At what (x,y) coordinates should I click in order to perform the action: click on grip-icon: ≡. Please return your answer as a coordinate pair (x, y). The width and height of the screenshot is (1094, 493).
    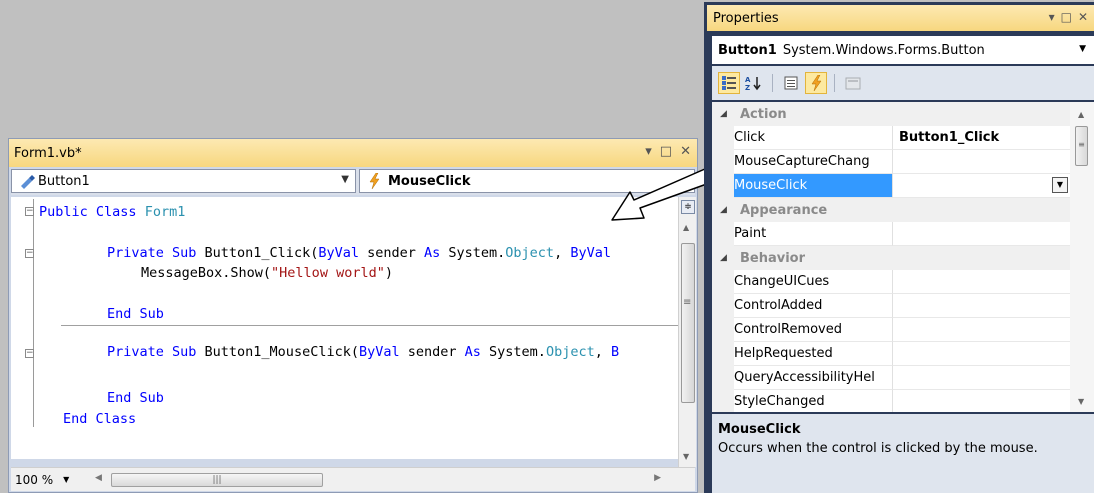
    Looking at the image, I should click on (687, 302).